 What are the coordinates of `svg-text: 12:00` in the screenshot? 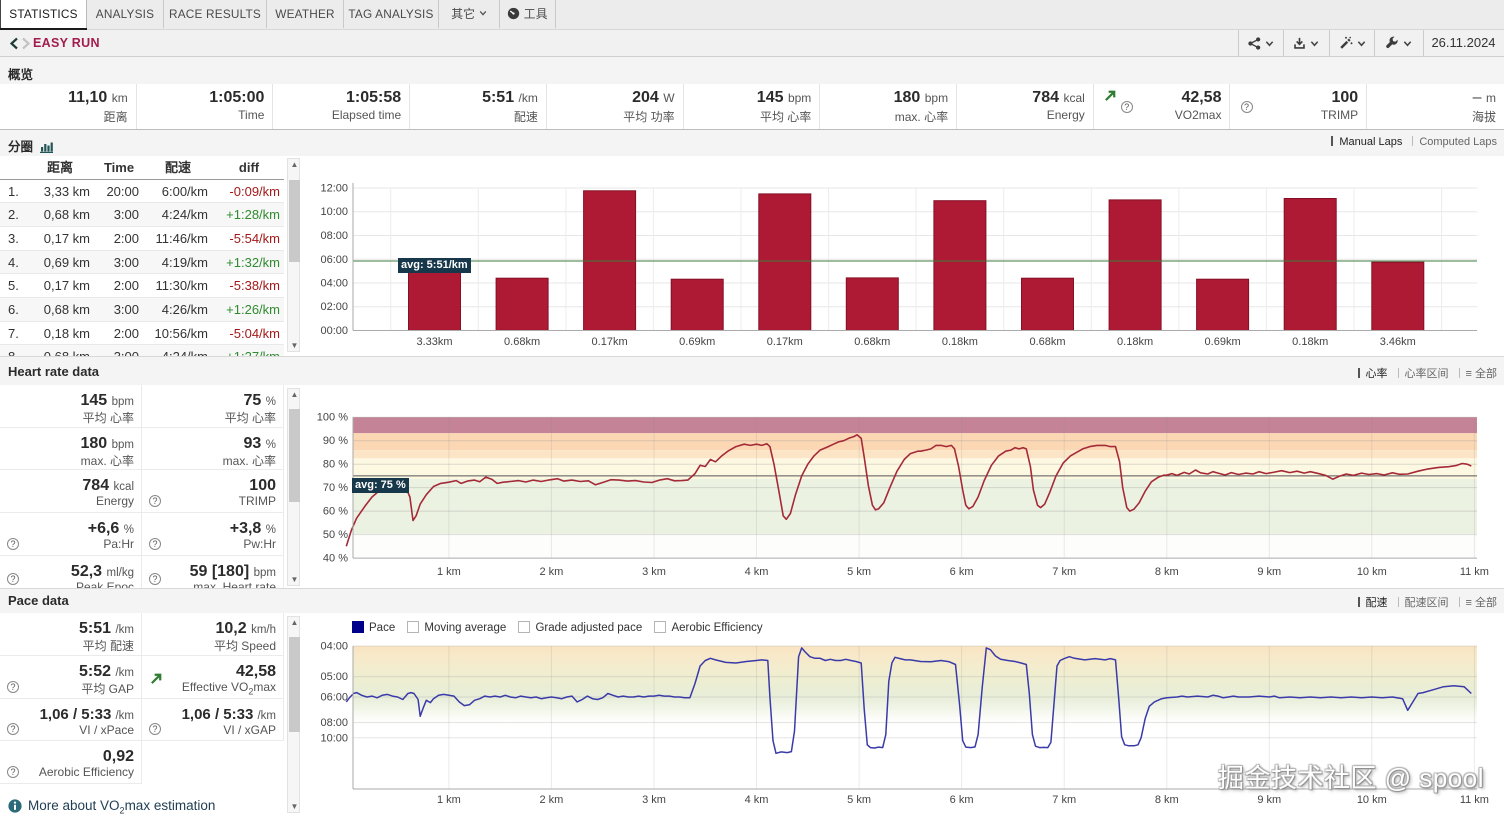 It's located at (334, 189).